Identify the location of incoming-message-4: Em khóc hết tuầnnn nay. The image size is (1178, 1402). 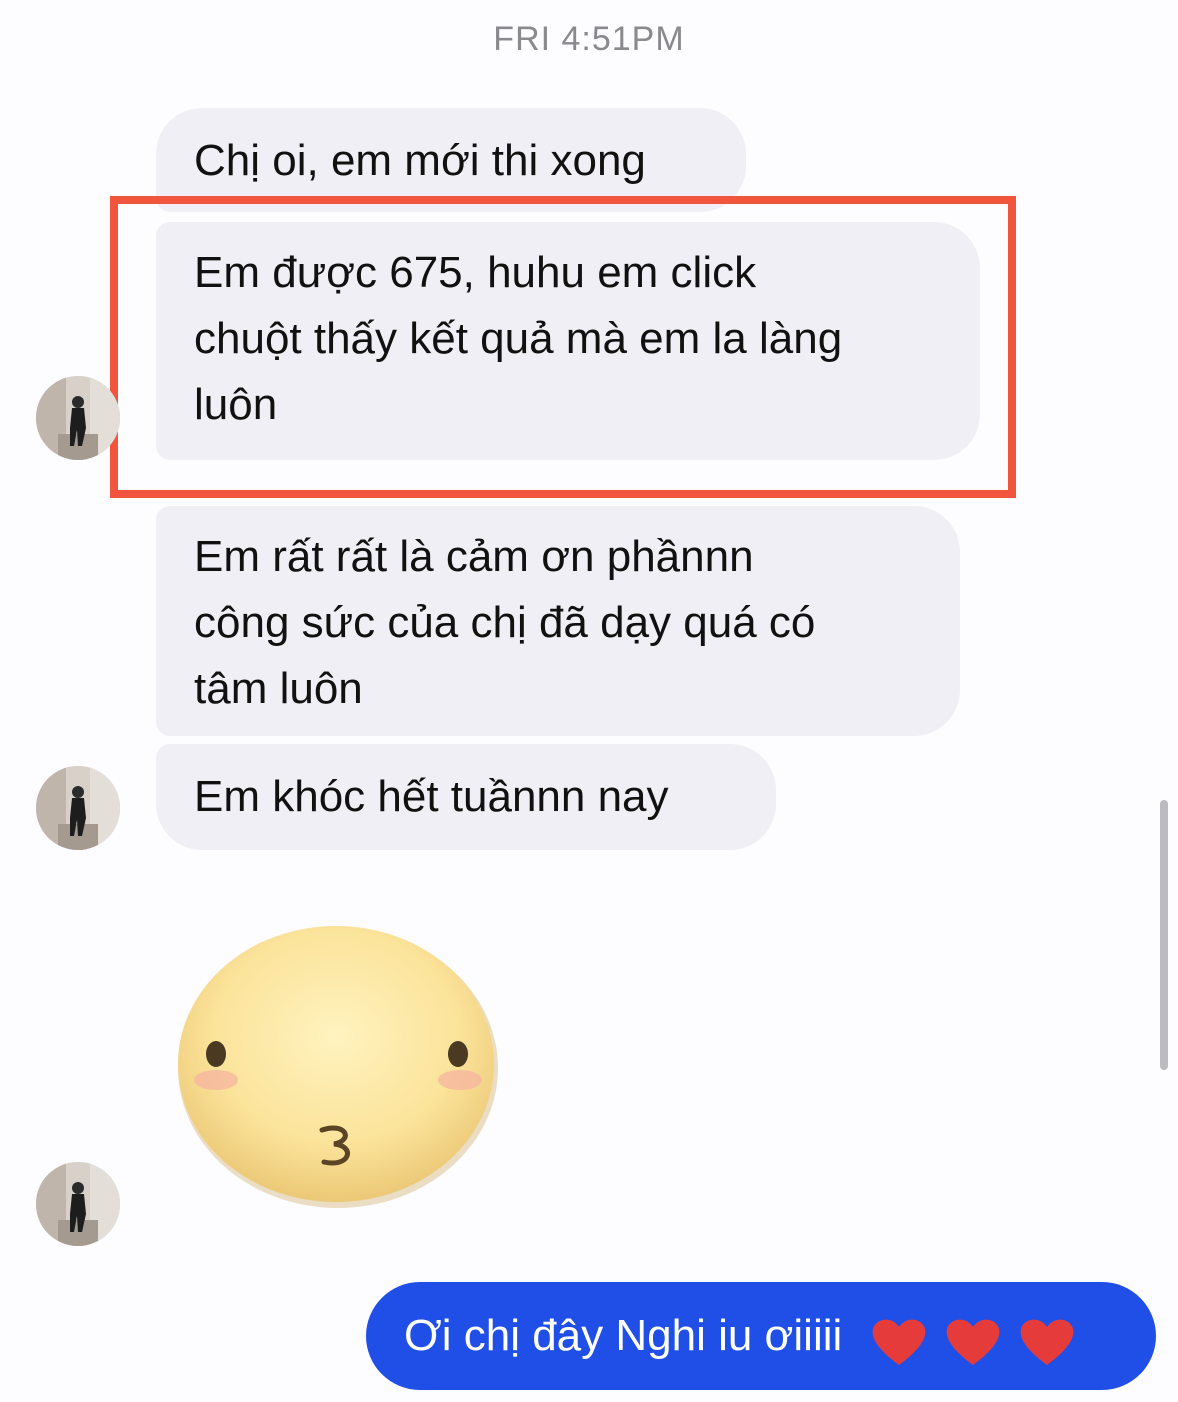
(466, 797).